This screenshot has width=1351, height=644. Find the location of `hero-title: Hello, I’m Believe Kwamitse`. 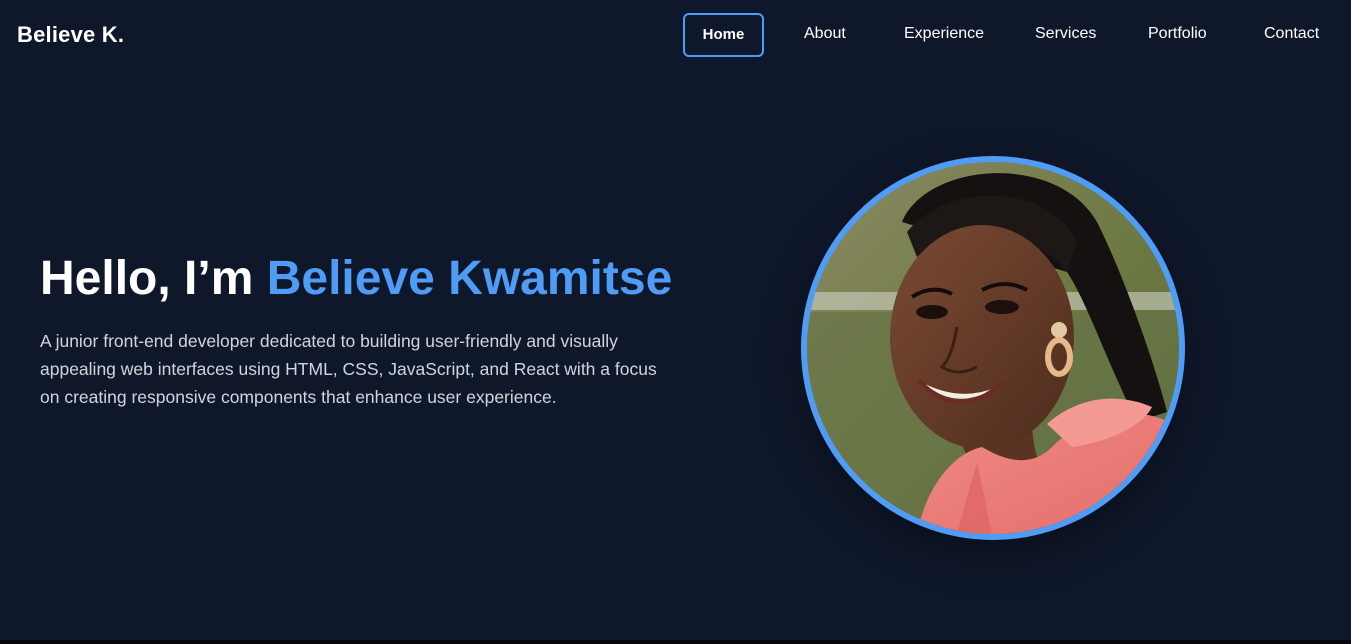

hero-title: Hello, I’m Believe Kwamitse is located at coordinates (356, 278).